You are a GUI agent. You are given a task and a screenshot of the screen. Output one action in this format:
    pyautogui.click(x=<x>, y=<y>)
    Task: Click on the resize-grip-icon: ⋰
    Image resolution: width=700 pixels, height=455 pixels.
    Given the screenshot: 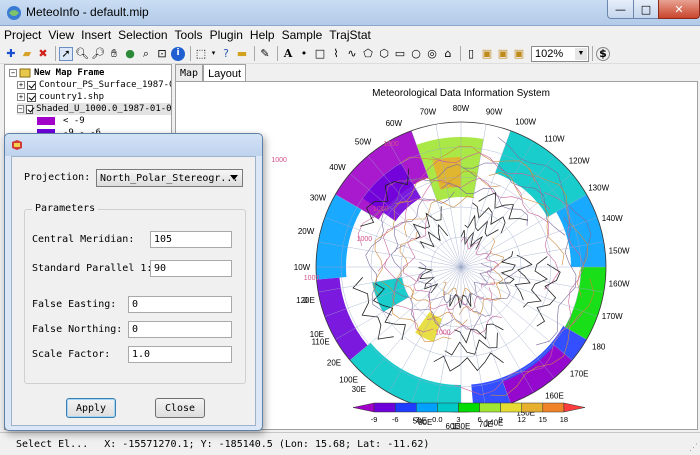 What is the action you would take?
    pyautogui.click(x=693, y=448)
    